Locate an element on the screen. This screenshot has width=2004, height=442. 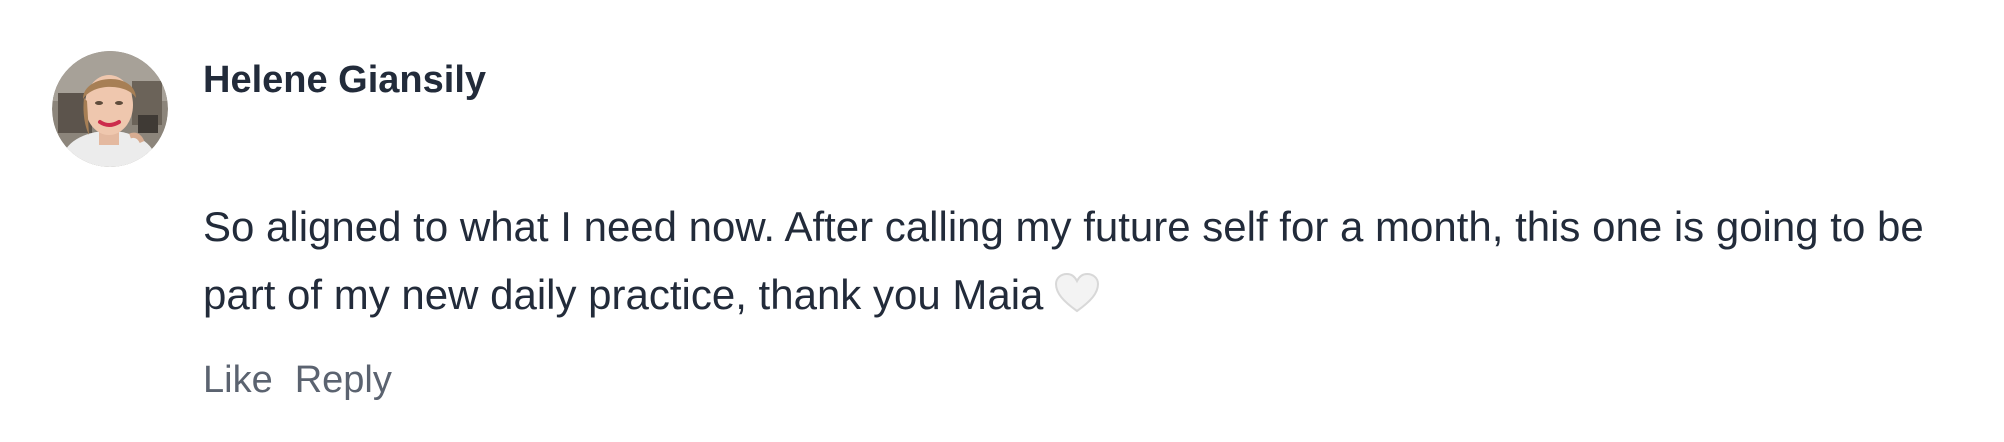
avatar-image is located at coordinates (110, 109).